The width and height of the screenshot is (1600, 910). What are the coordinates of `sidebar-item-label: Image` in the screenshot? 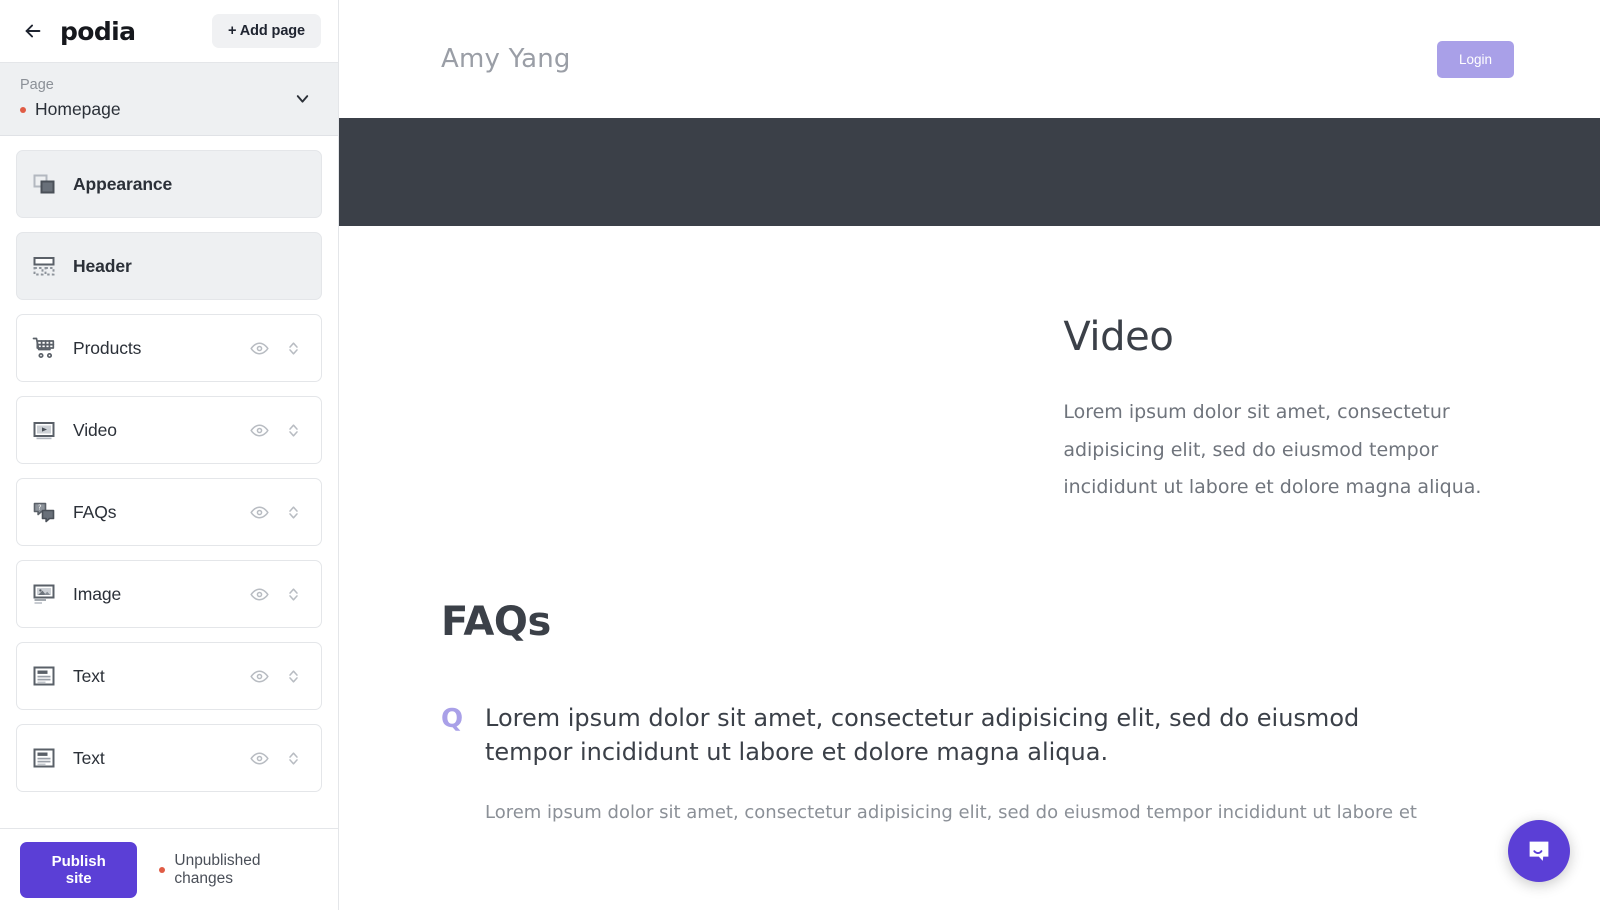 It's located at (97, 593).